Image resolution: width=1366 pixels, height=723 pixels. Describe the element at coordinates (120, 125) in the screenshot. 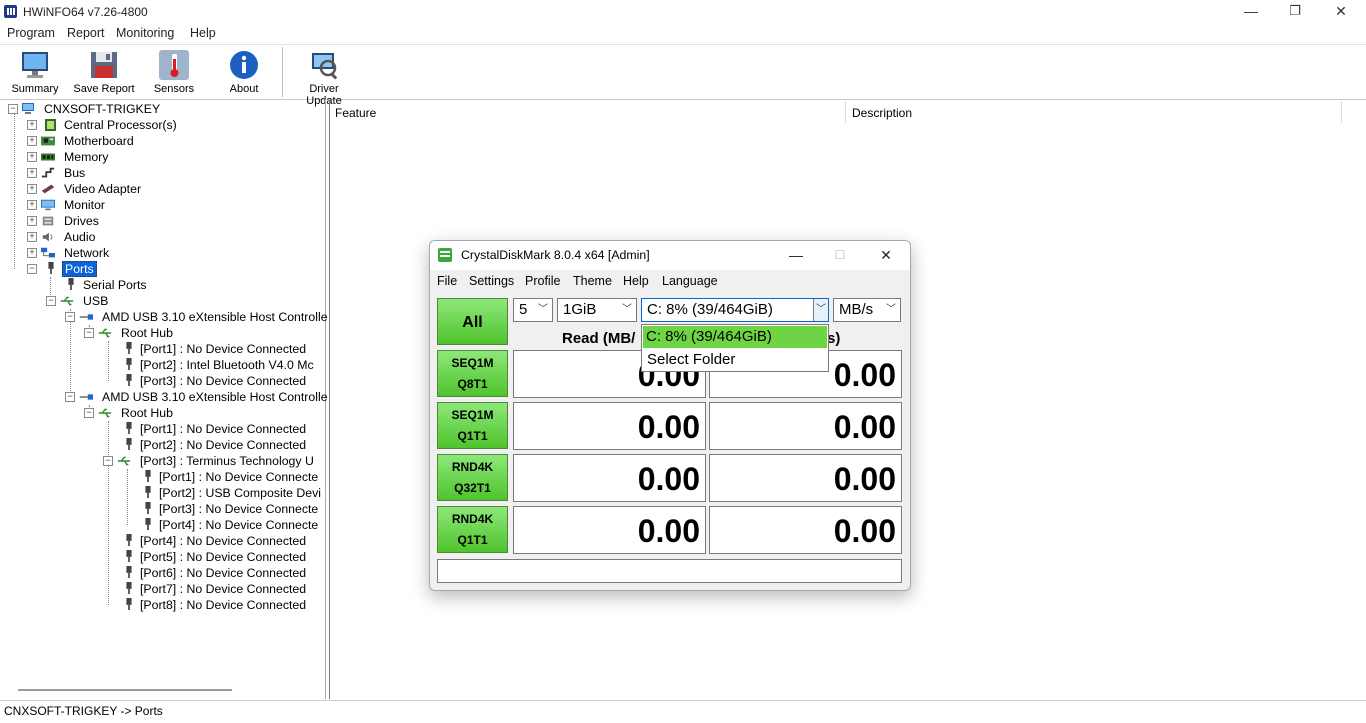

I see `tree-item-label: Central Processor(s)` at that location.